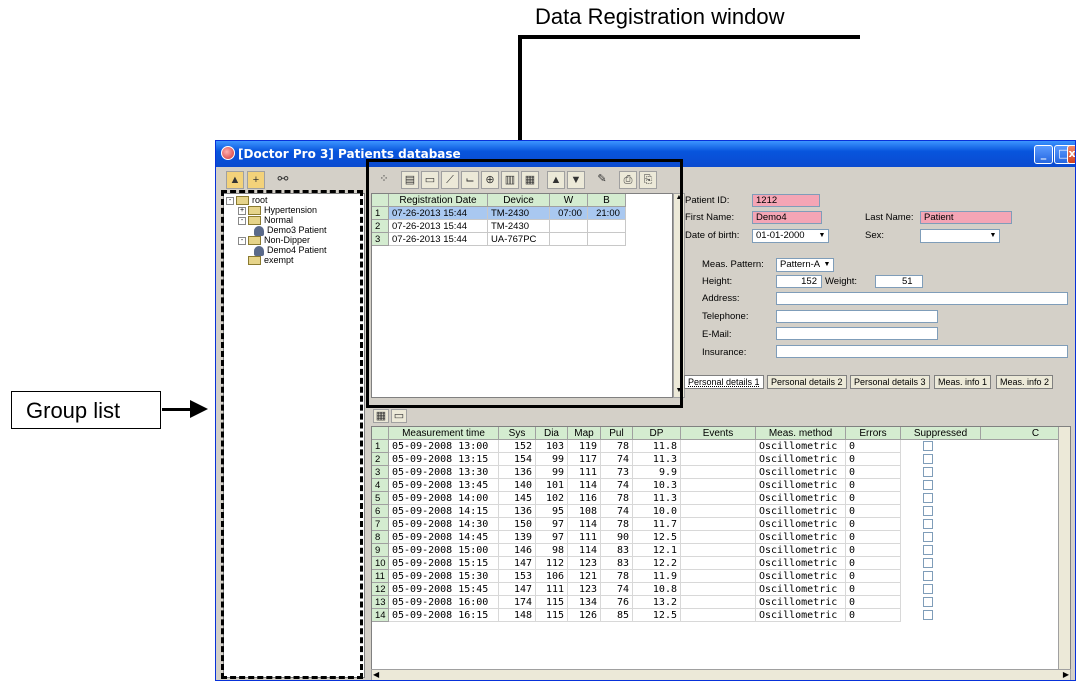  Describe the element at coordinates (721, 674) in the screenshot. I see `horizontal-scrollbar: ◀ ▶` at that location.